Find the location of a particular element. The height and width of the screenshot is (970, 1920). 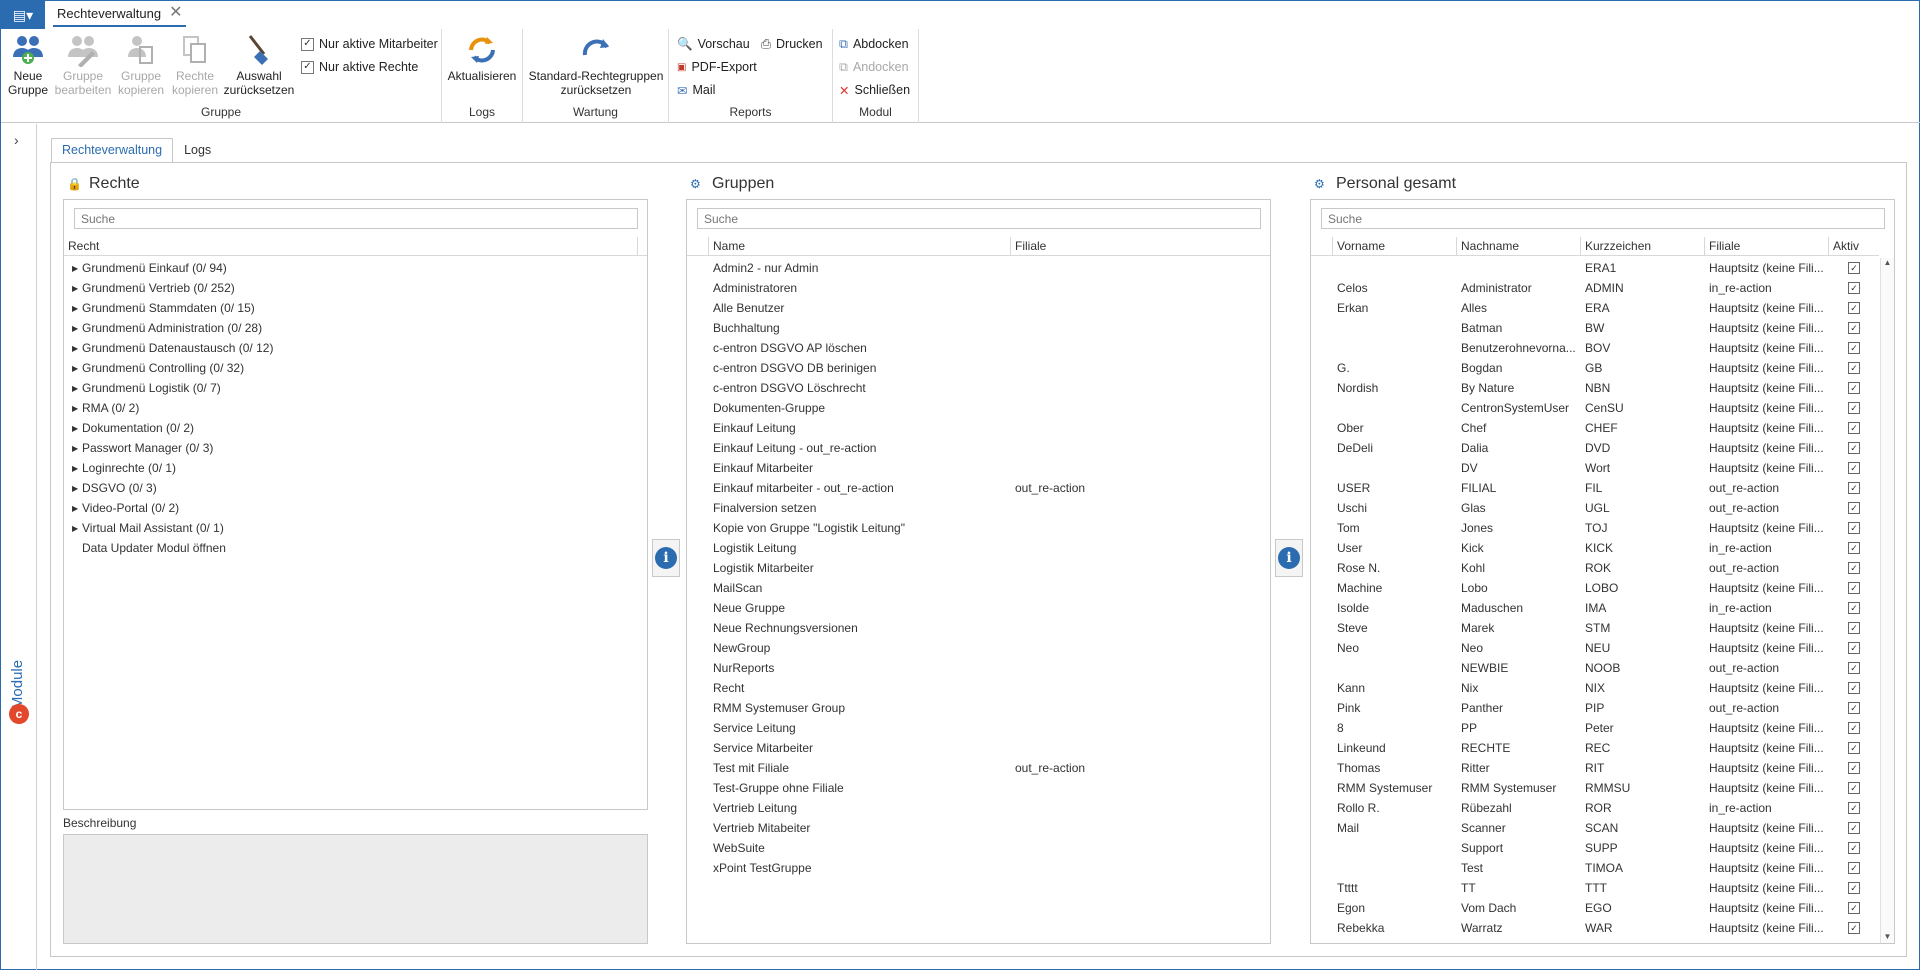

table-row: Egon Vom Dach EGO Hauptsitz (keine Fili... ✓ is located at coordinates (1595, 908).